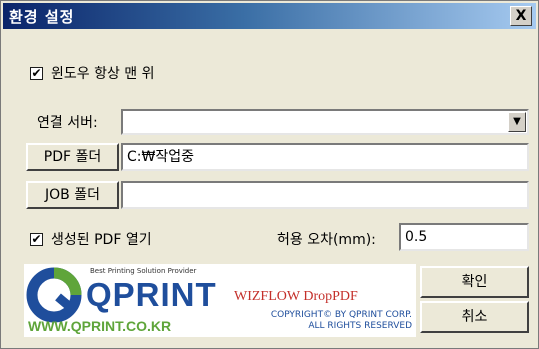 The height and width of the screenshot is (349, 539). Describe the element at coordinates (151, 294) in the screenshot. I see `logo-brand: QPRINT` at that location.